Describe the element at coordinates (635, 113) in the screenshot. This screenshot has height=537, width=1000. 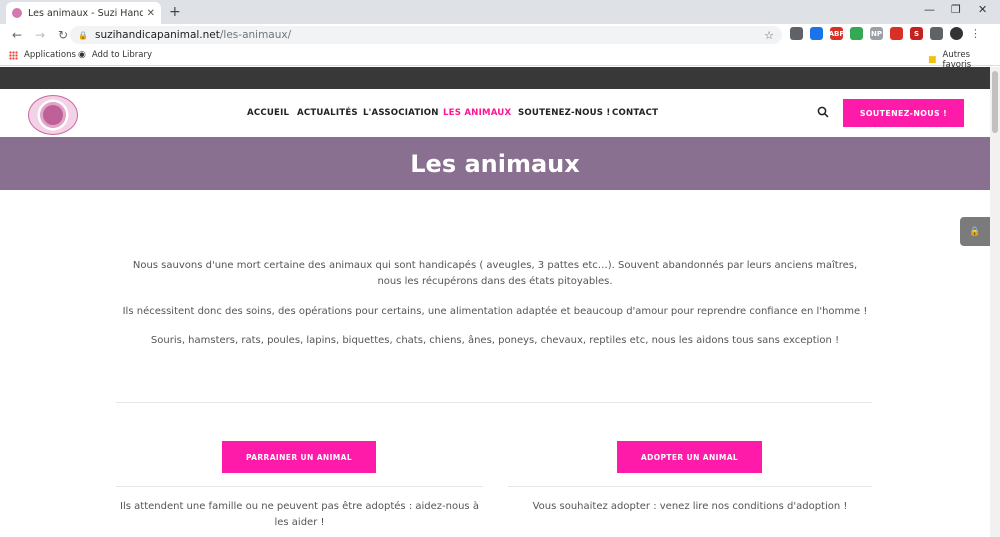
I see `nav-item-contact: CONTACT` at that location.